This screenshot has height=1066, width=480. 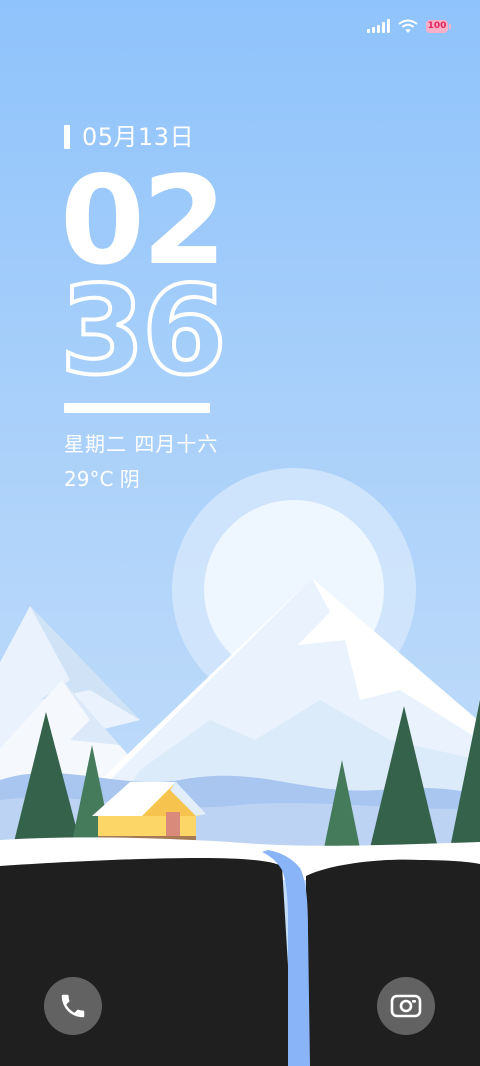 I want to click on ground-left, so click(x=147, y=962).